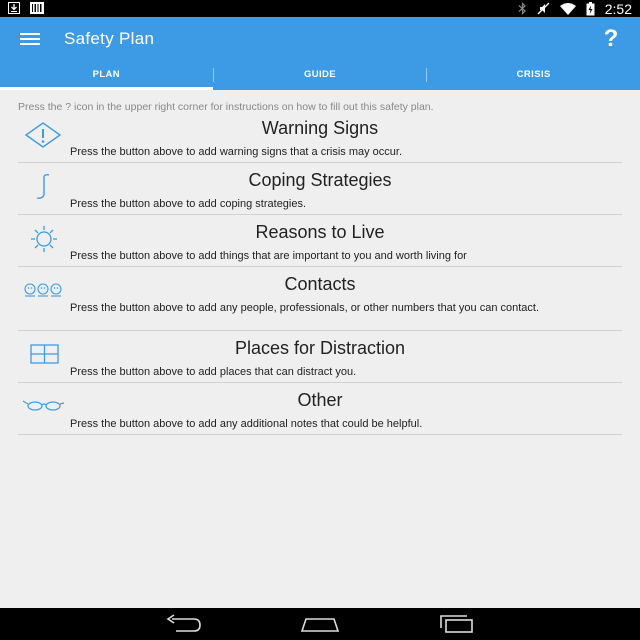 The height and width of the screenshot is (640, 640). Describe the element at coordinates (457, 624) in the screenshot. I see `recent-apps-icon` at that location.